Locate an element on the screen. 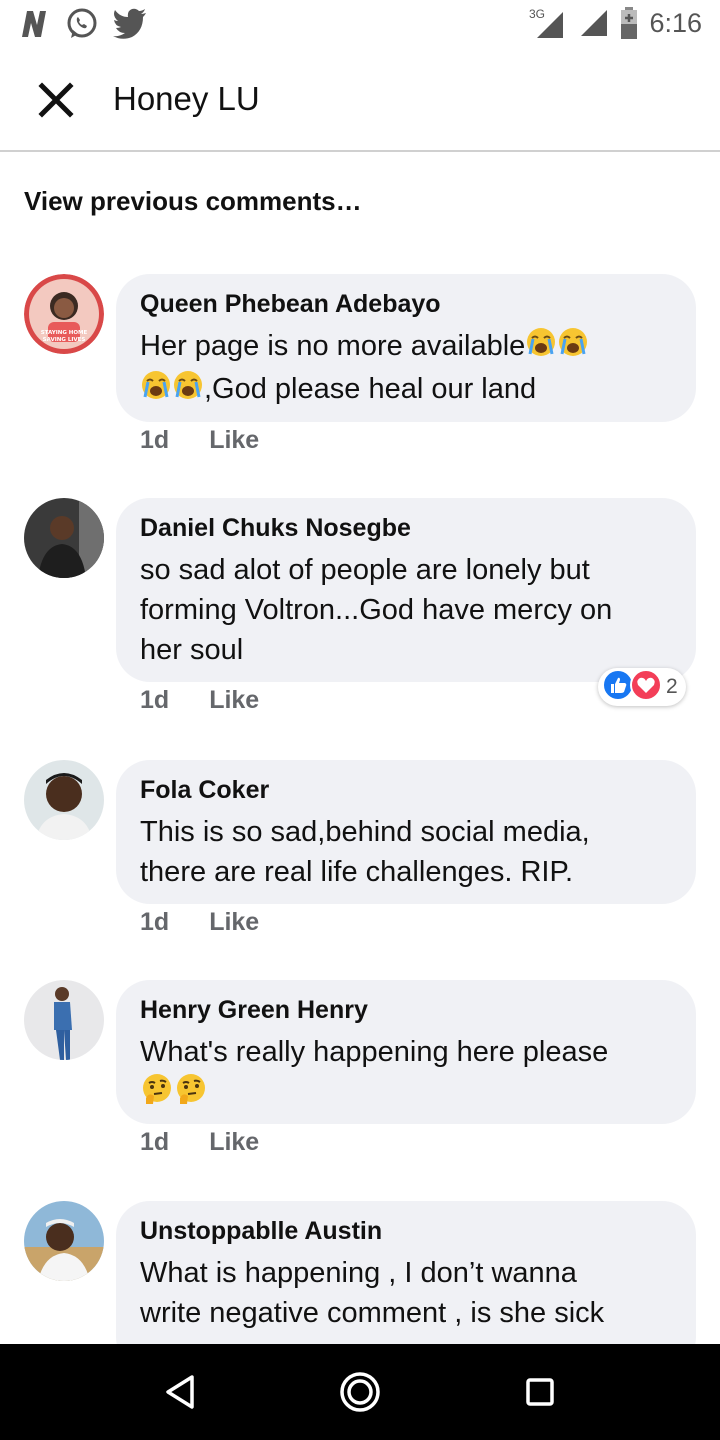  home-button is located at coordinates (360, 1392).